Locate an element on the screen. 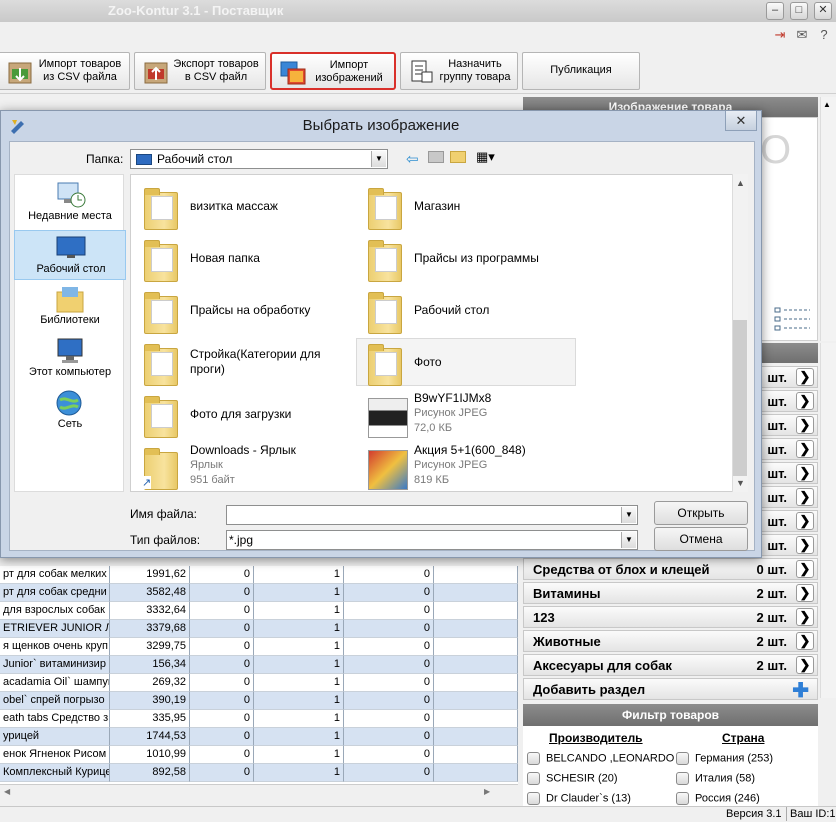 This screenshot has height=822, width=836. filename-input: ▼ is located at coordinates (432, 515).